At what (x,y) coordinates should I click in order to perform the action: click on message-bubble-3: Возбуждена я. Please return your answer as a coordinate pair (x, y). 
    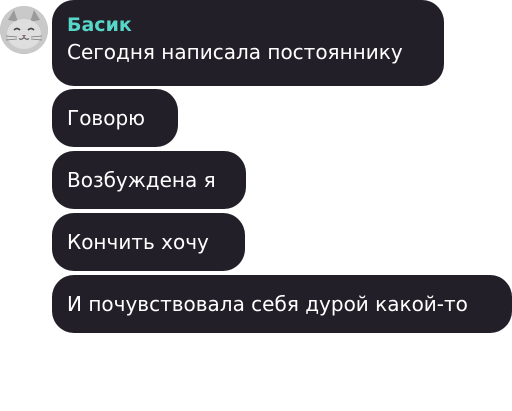
    Looking at the image, I should click on (149, 180).